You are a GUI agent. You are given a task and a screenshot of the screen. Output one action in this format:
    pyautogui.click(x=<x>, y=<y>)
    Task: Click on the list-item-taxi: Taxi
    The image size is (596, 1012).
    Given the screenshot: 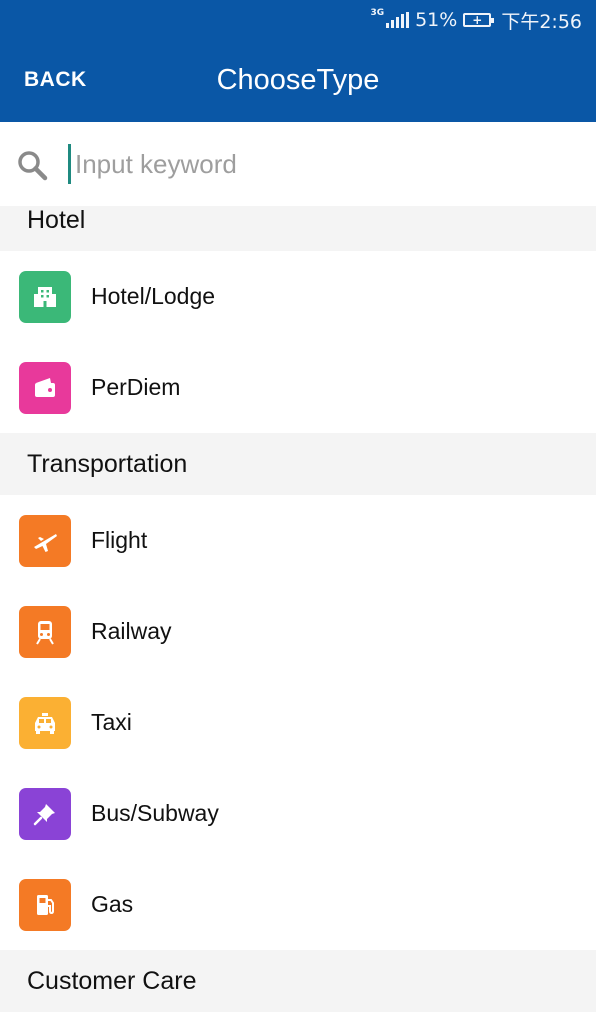 What is the action you would take?
    pyautogui.click(x=298, y=722)
    